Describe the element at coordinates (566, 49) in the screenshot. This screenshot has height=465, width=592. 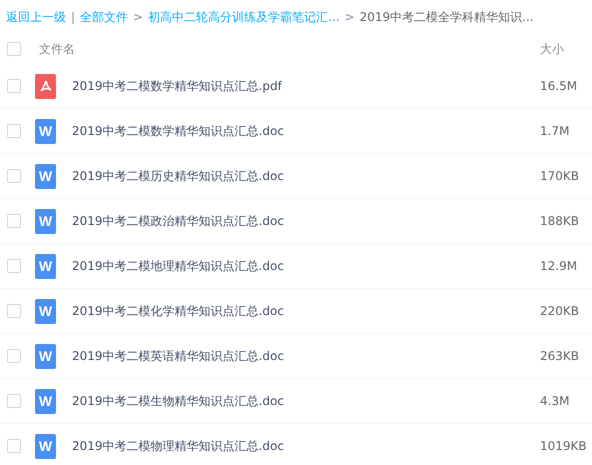
I see `size-column-header: 大小` at that location.